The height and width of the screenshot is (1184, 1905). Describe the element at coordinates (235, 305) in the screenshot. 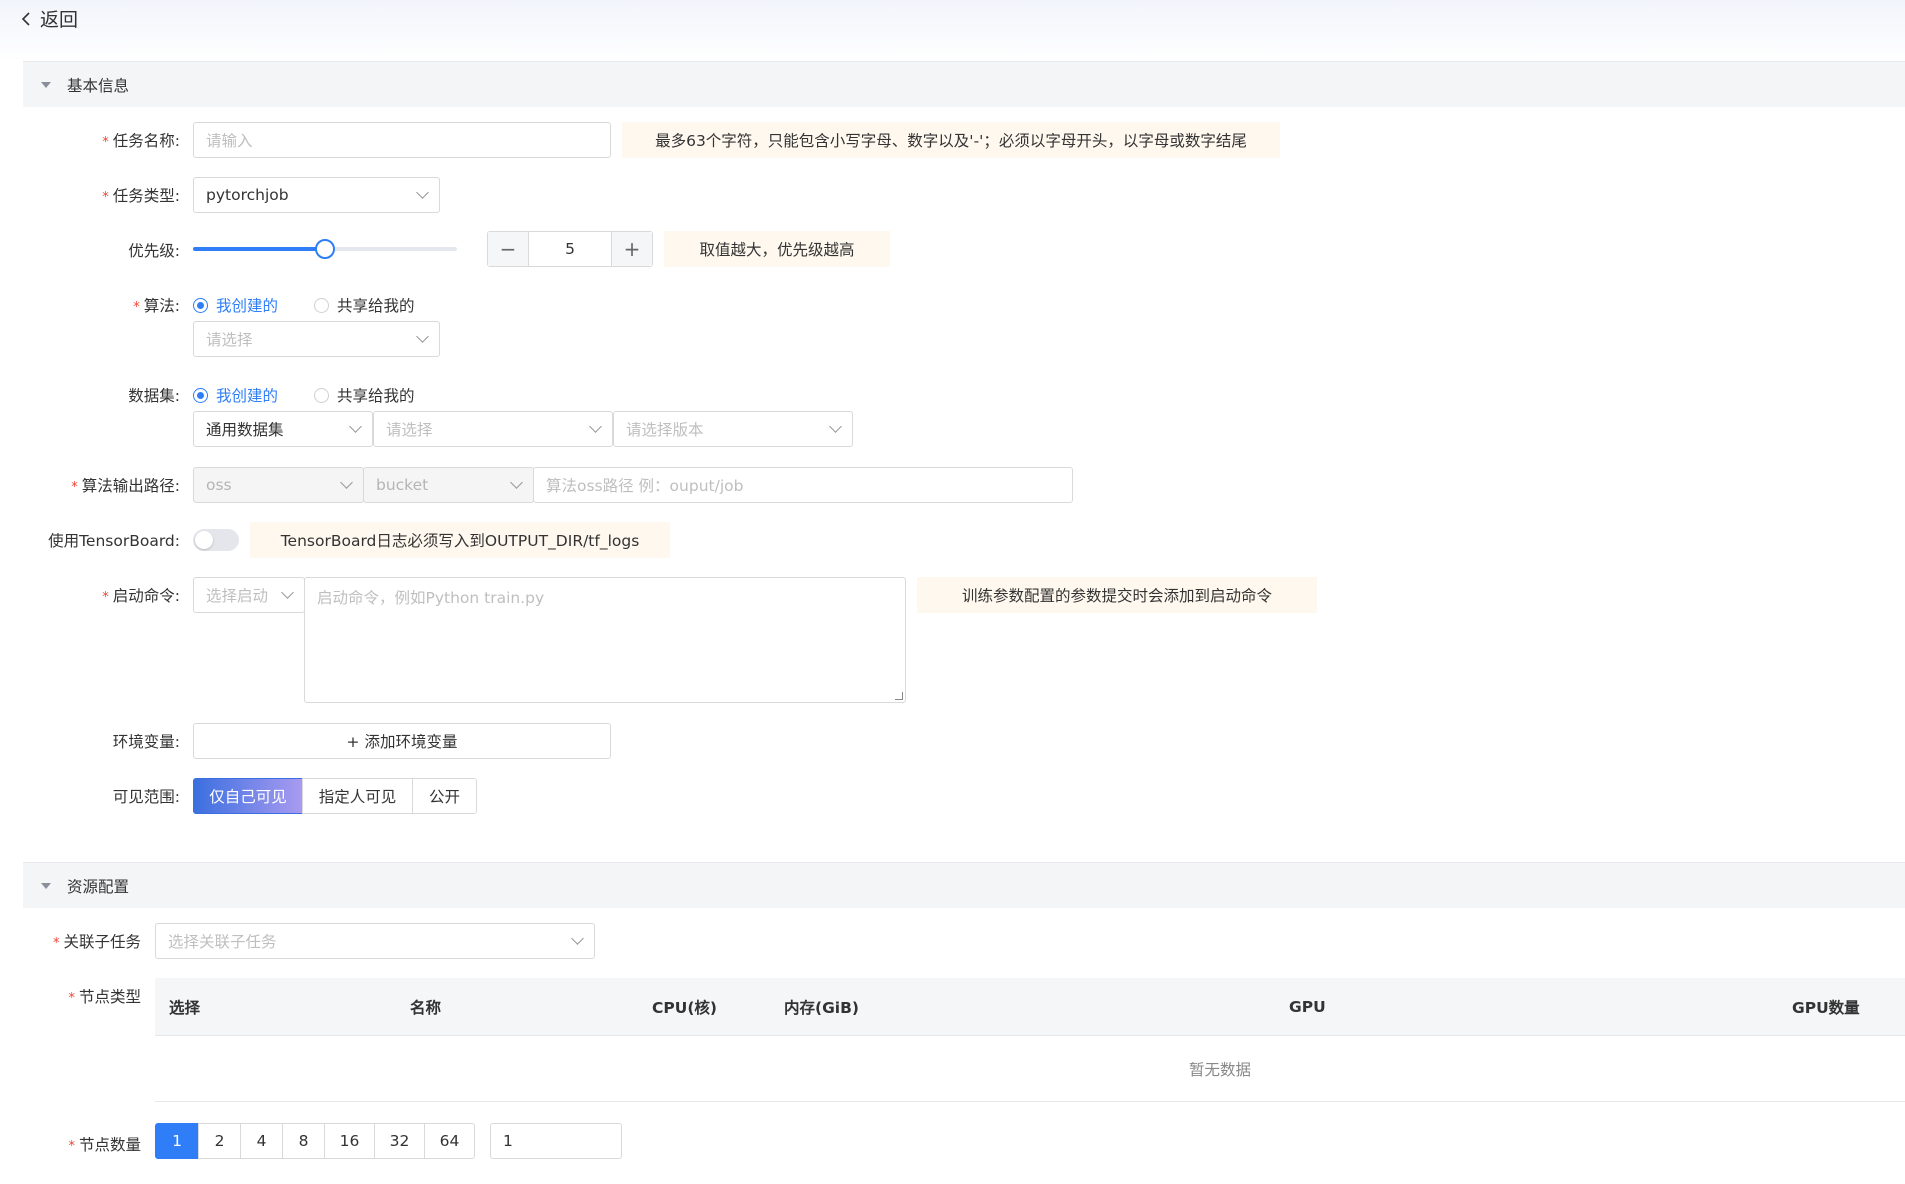

I see `algorithm-radio-mine: 我创建的` at that location.